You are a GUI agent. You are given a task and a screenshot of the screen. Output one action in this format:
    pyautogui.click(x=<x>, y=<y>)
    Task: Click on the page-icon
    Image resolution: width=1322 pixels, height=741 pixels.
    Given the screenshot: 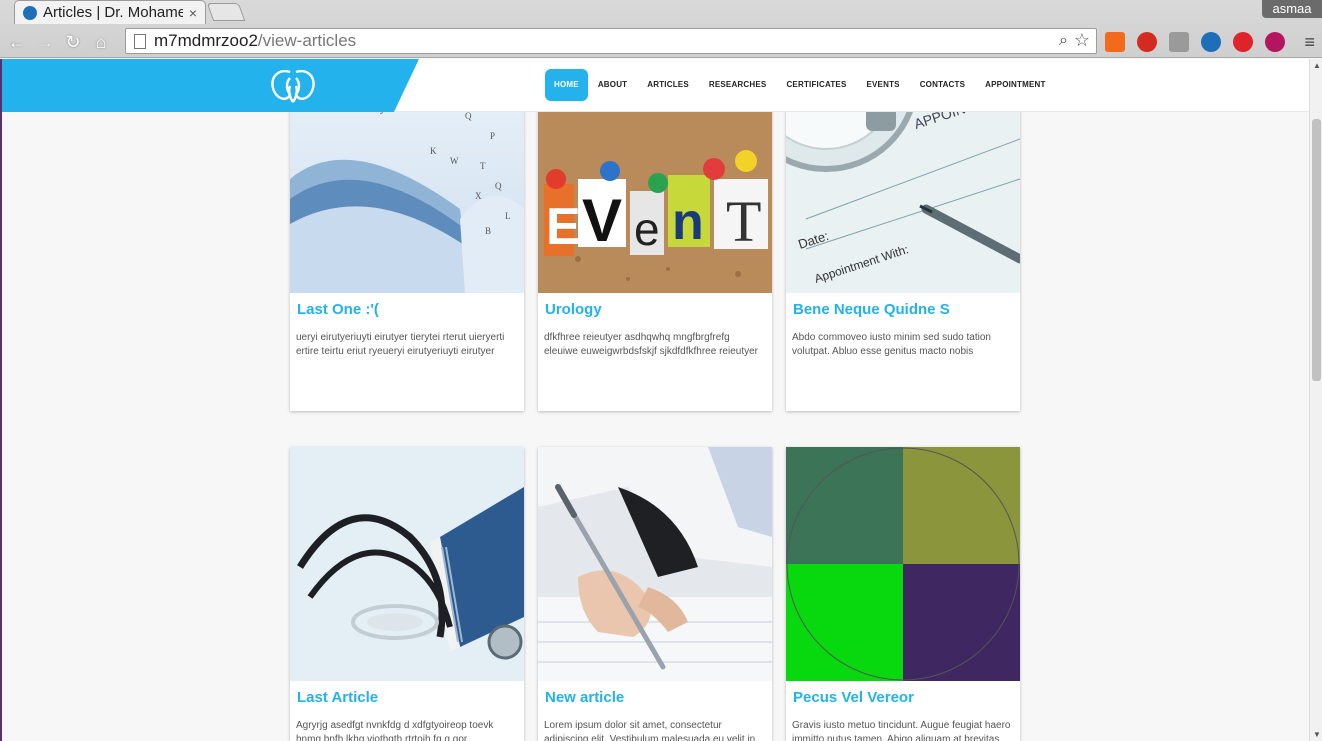 What is the action you would take?
    pyautogui.click(x=140, y=41)
    